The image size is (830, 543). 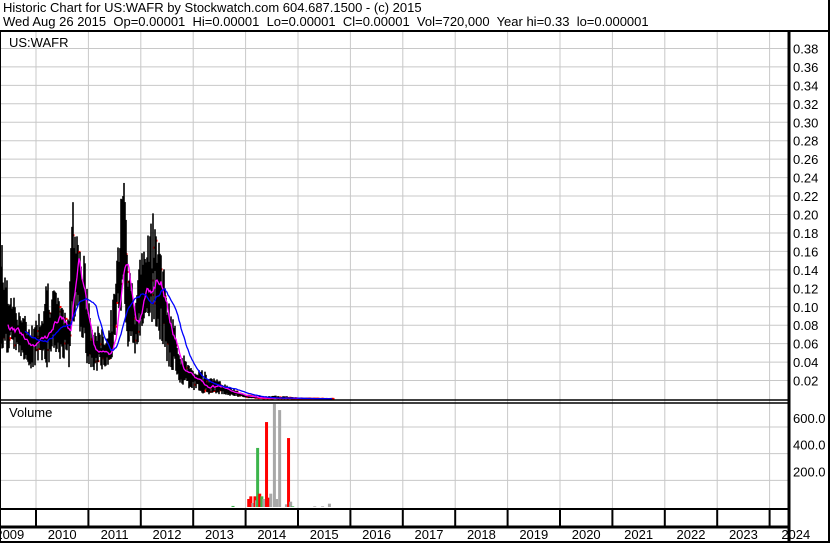 What do you see at coordinates (805, 122) in the screenshot?
I see `price-tick-label: 0.30` at bounding box center [805, 122].